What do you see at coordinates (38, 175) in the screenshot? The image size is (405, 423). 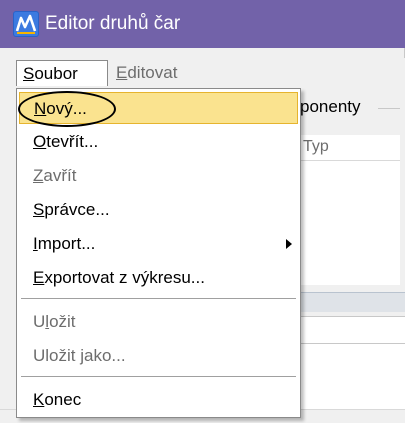 I see `accel-key: Z` at bounding box center [38, 175].